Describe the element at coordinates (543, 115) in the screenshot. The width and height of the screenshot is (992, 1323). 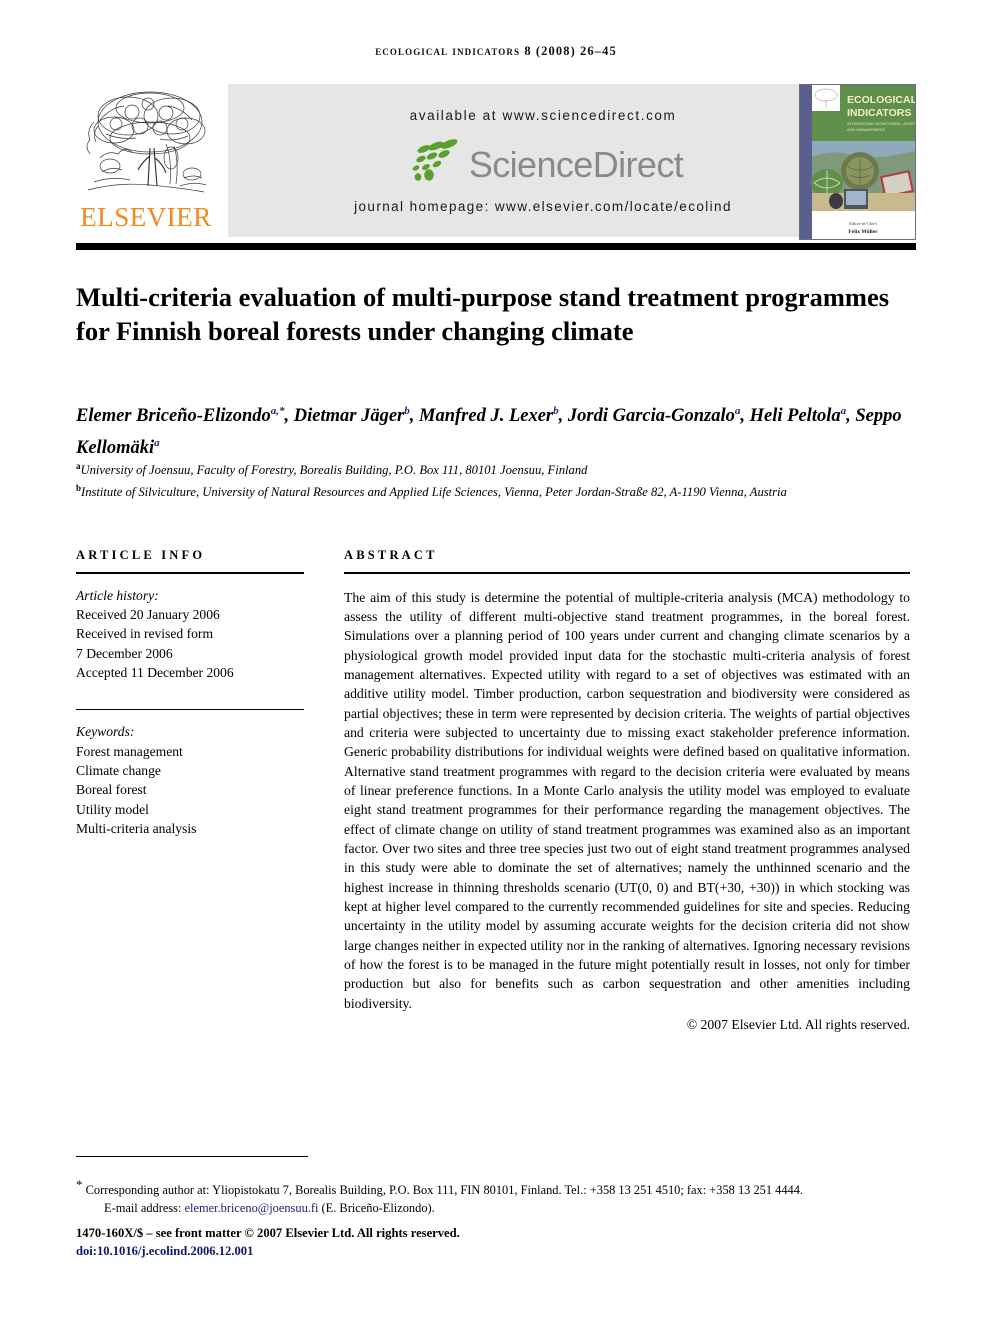
I see `available-at-text: available at www.sciencedirect.com` at that location.